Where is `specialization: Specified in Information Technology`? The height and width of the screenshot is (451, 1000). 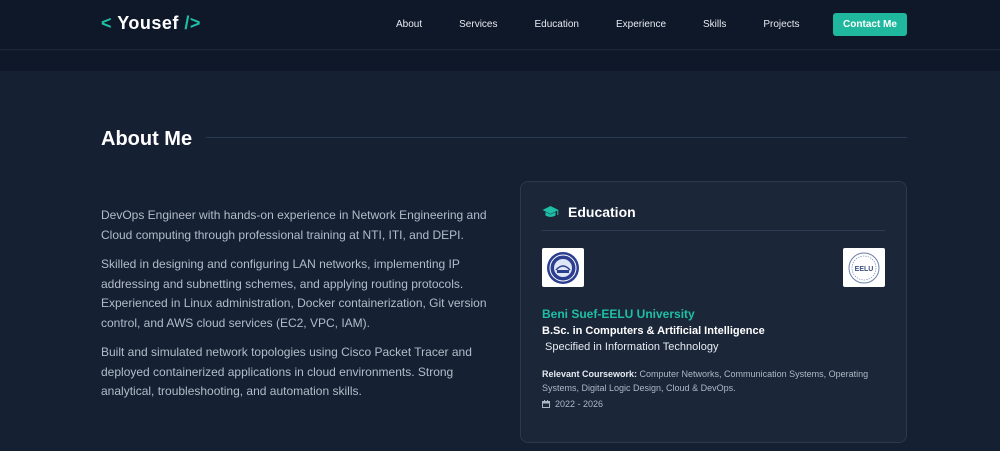 specialization: Specified in Information Technology is located at coordinates (632, 347).